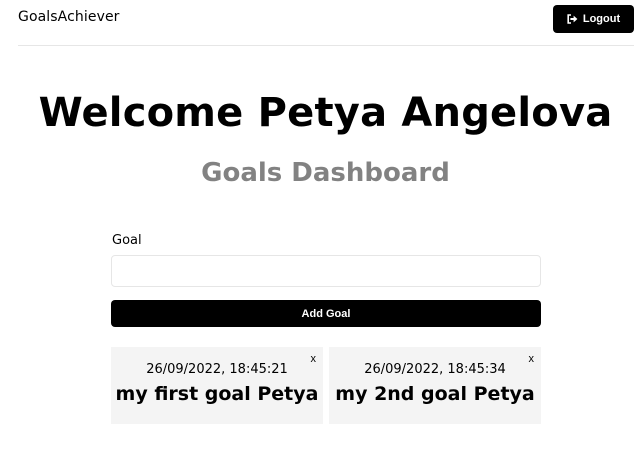 The image size is (640, 460). I want to click on top-navbar: GoalsAchiever Logout, so click(326, 23).